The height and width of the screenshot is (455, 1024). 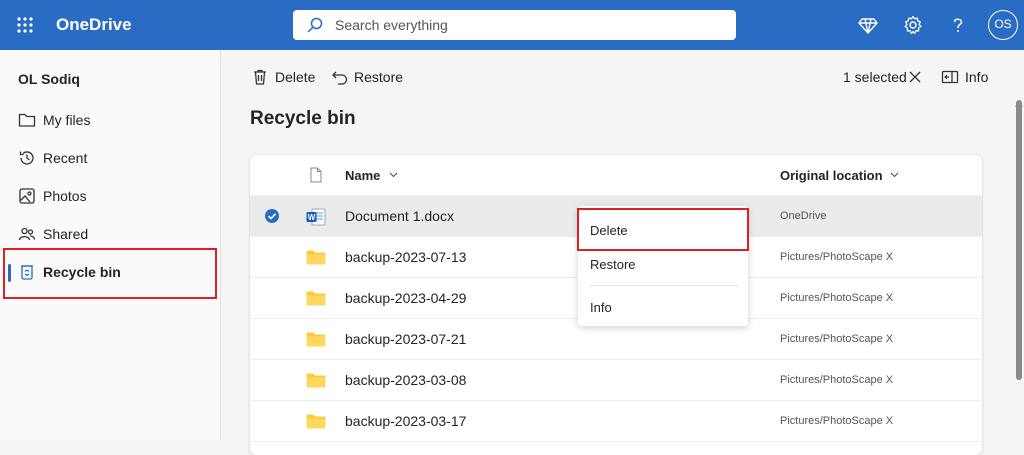 I want to click on table-row: backup-2023-03-17 Pictures/PhotoScape X, so click(x=616, y=421).